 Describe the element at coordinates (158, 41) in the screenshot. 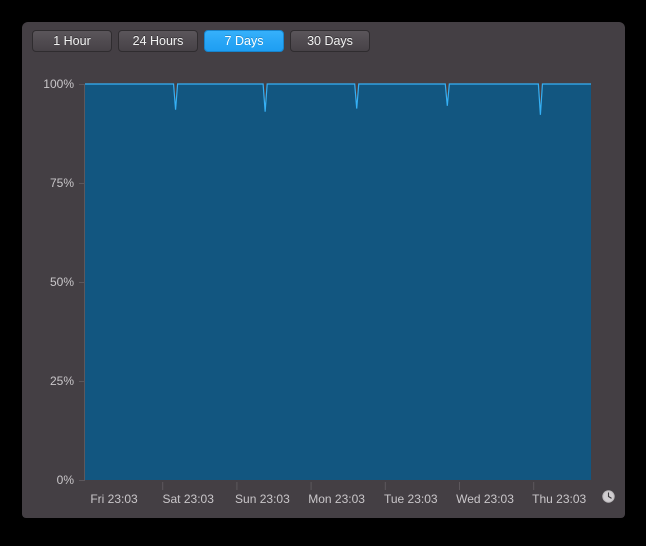

I see `range-button-24-hours: 24 Hours` at that location.